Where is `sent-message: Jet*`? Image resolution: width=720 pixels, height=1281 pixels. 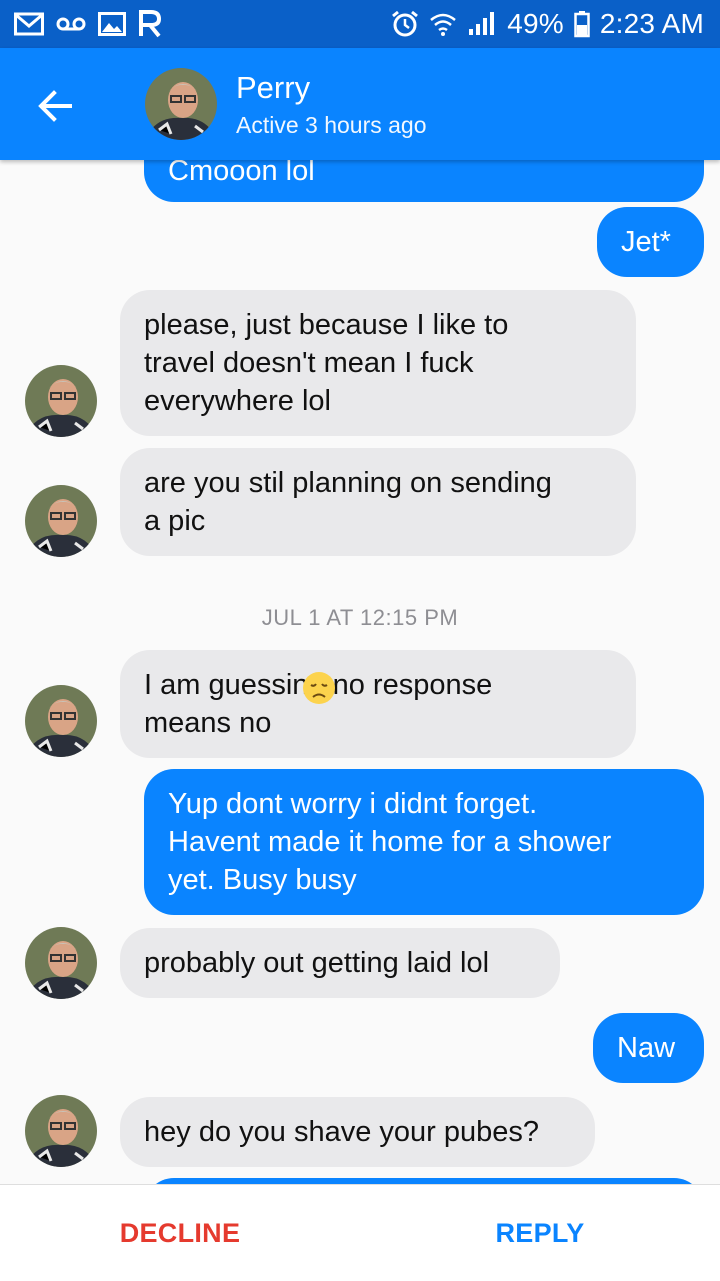
sent-message: Jet* is located at coordinates (650, 242).